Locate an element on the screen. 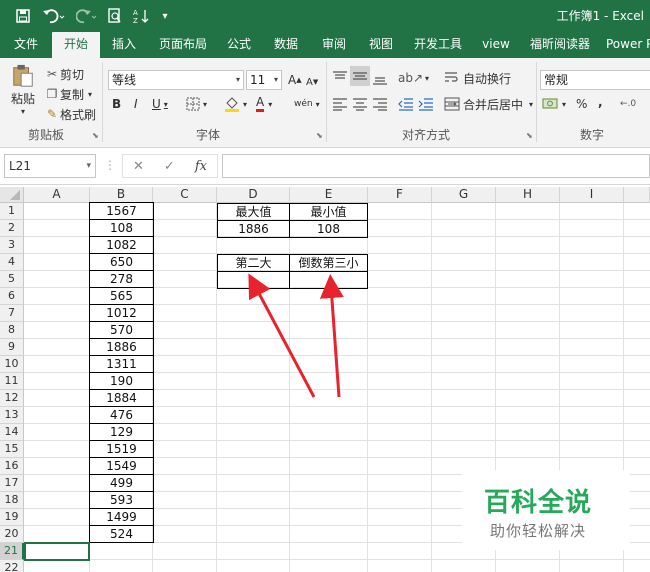 This screenshot has width=650, height=572. data-cell-b16: 1549 is located at coordinates (121, 466).